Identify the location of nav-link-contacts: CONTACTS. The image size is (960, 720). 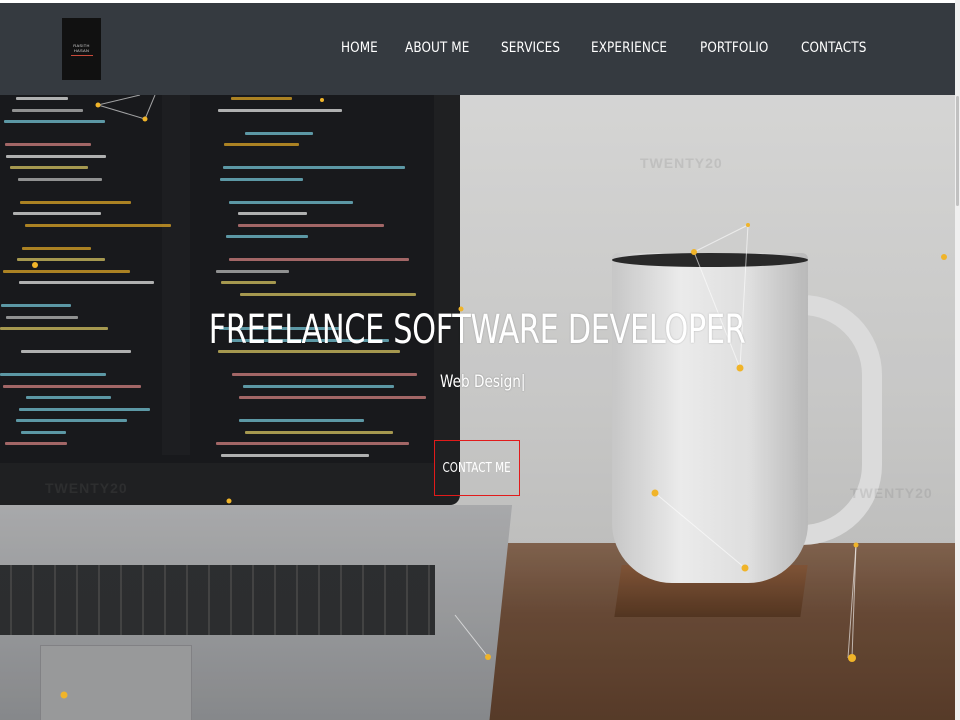
(833, 48).